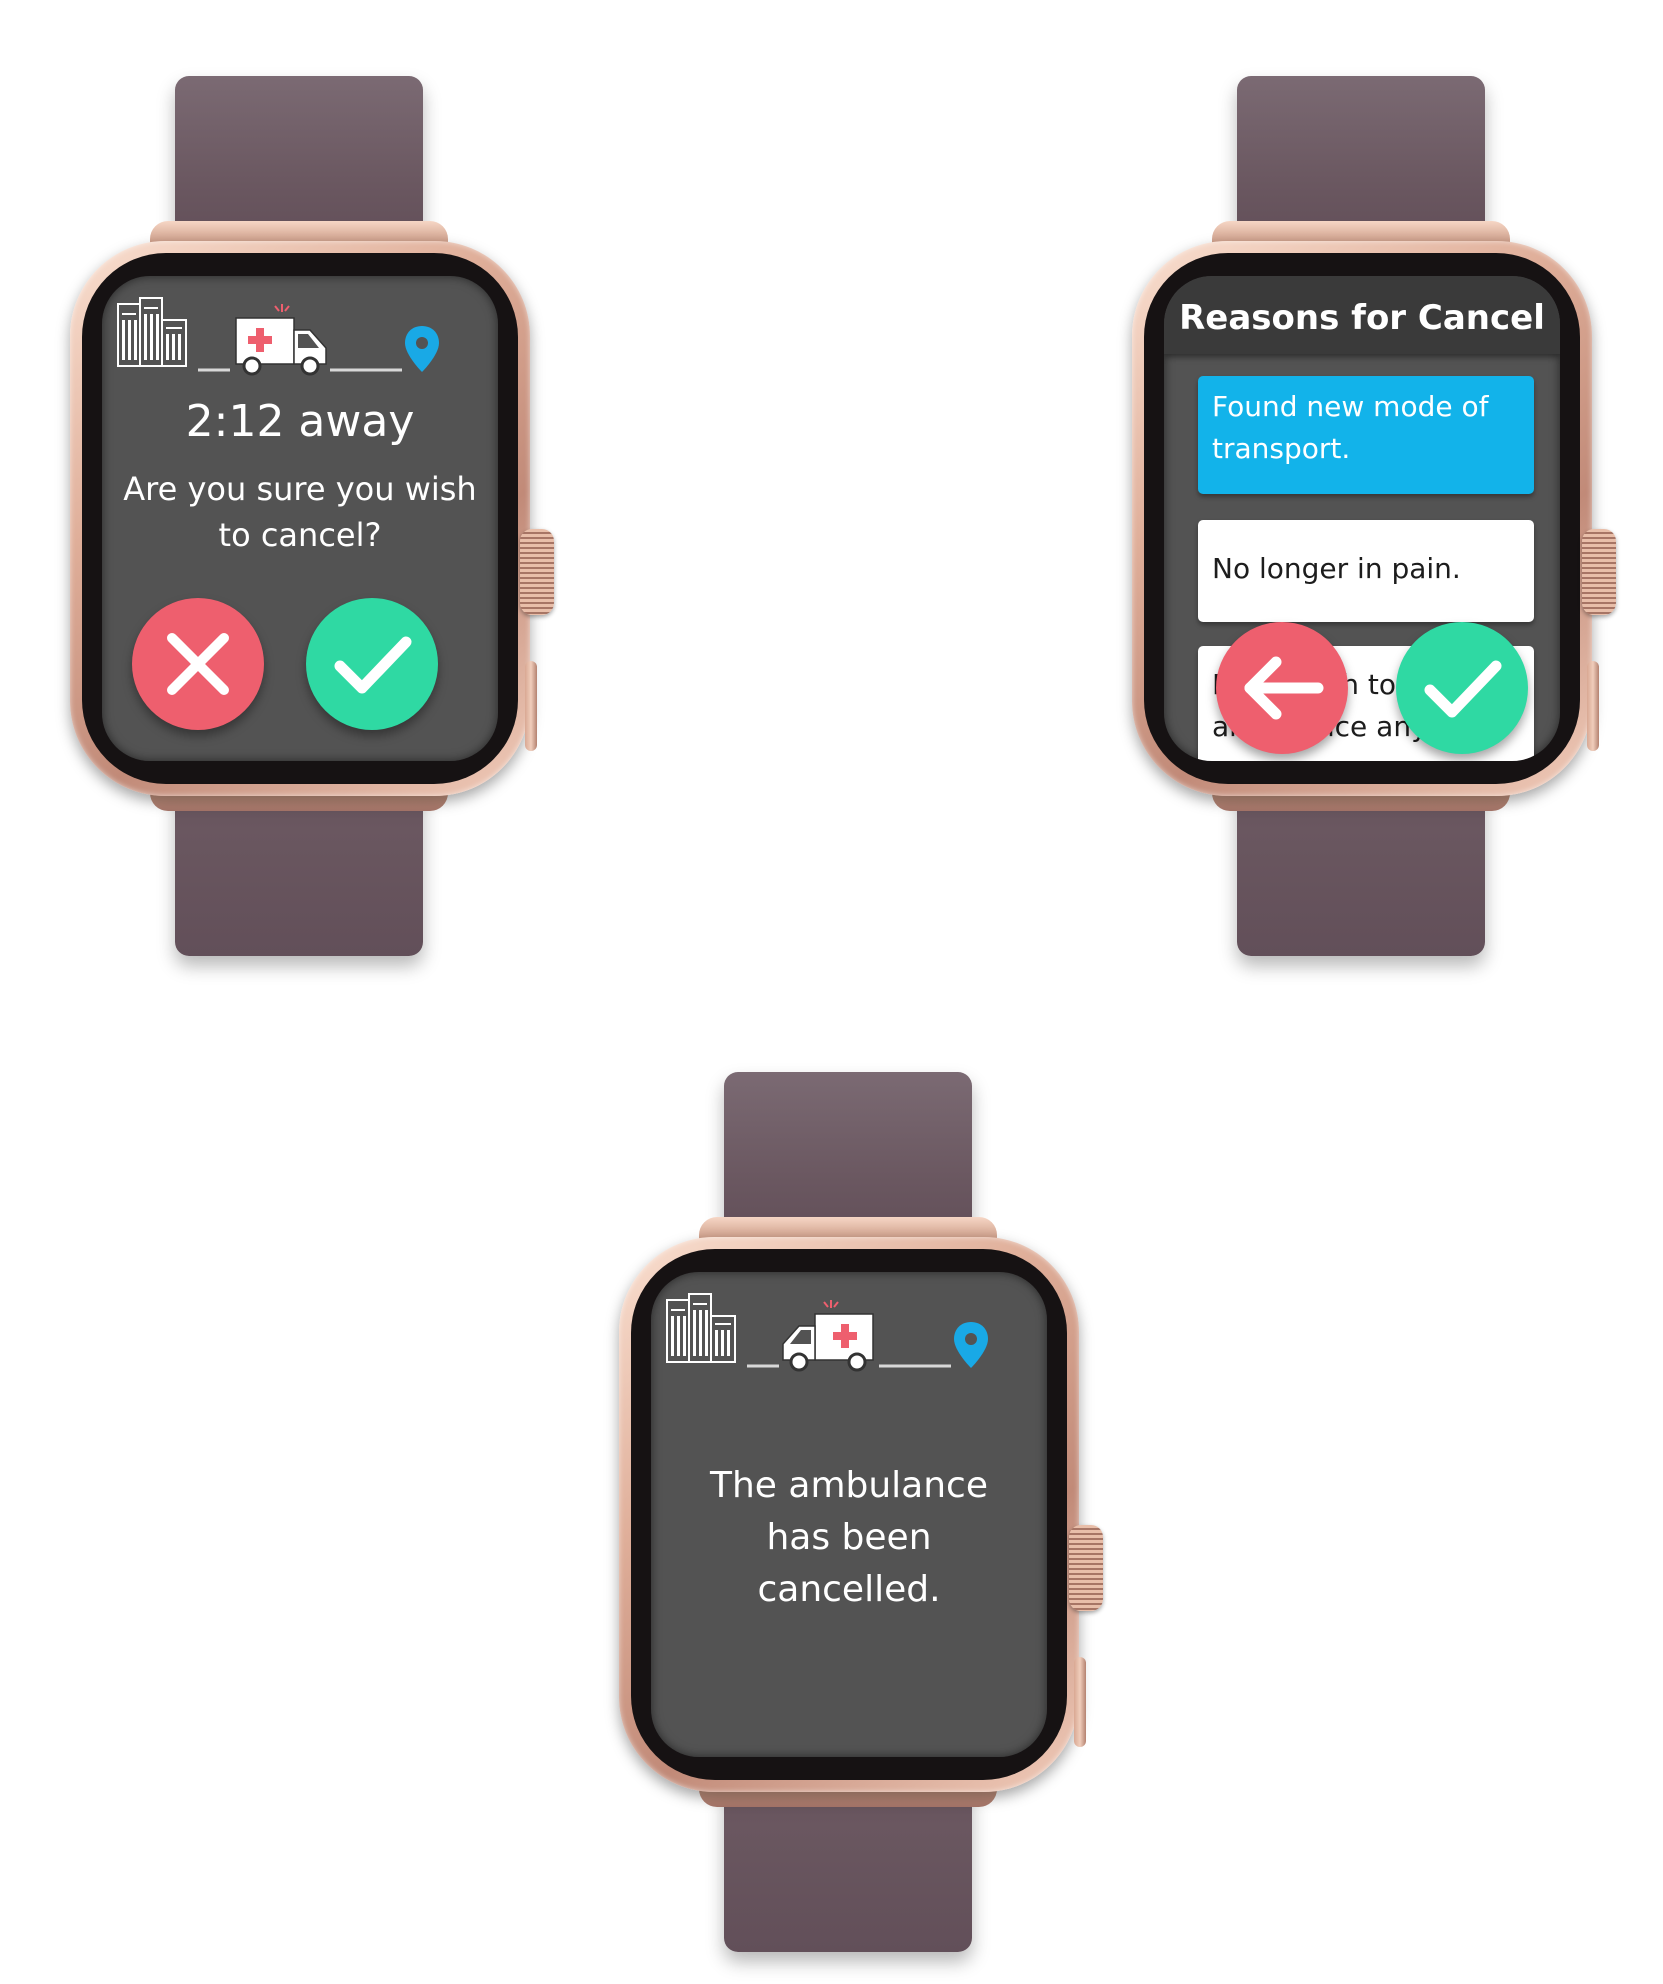 Image resolution: width=1663 pixels, height=1984 pixels. Describe the element at coordinates (848, 1537) in the screenshot. I see `cancelled-message: The ambulance has been cancelled.` at that location.